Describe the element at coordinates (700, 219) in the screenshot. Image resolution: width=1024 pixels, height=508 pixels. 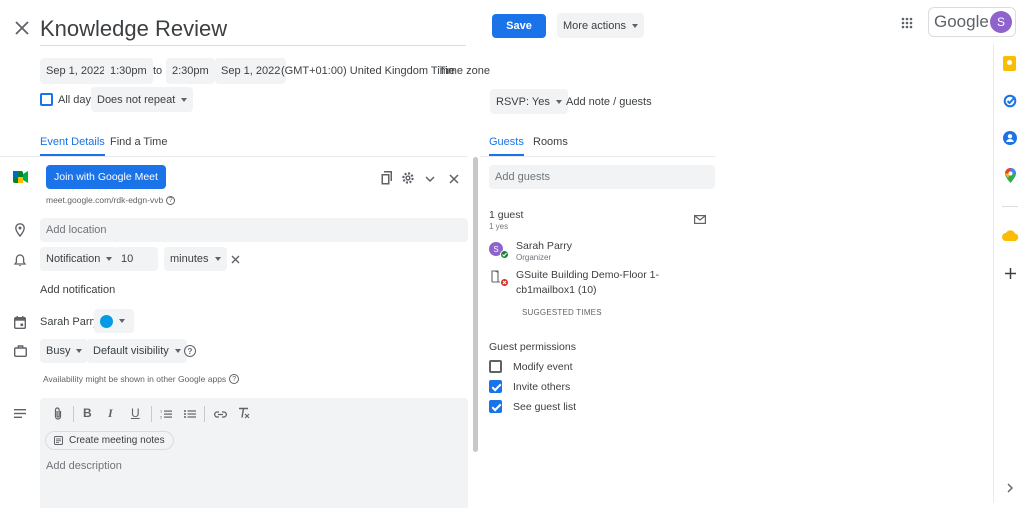
I see `email-guests-icon` at that location.